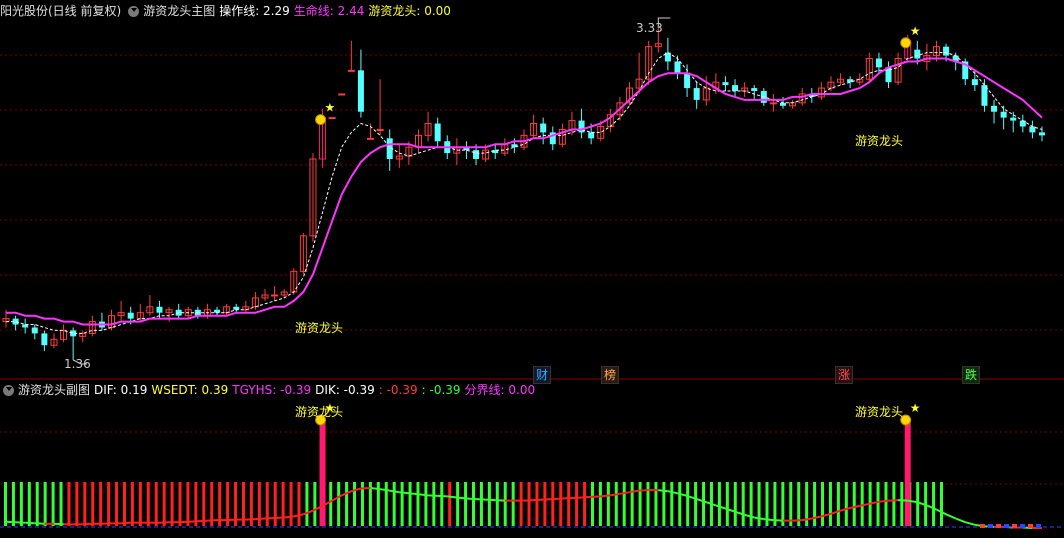  Describe the element at coordinates (610, 375) in the screenshot. I see `marker-list: 榜` at that location.